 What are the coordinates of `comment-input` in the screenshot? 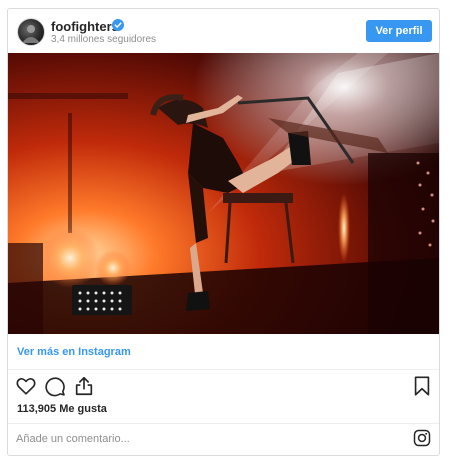 It's located at (206, 439).